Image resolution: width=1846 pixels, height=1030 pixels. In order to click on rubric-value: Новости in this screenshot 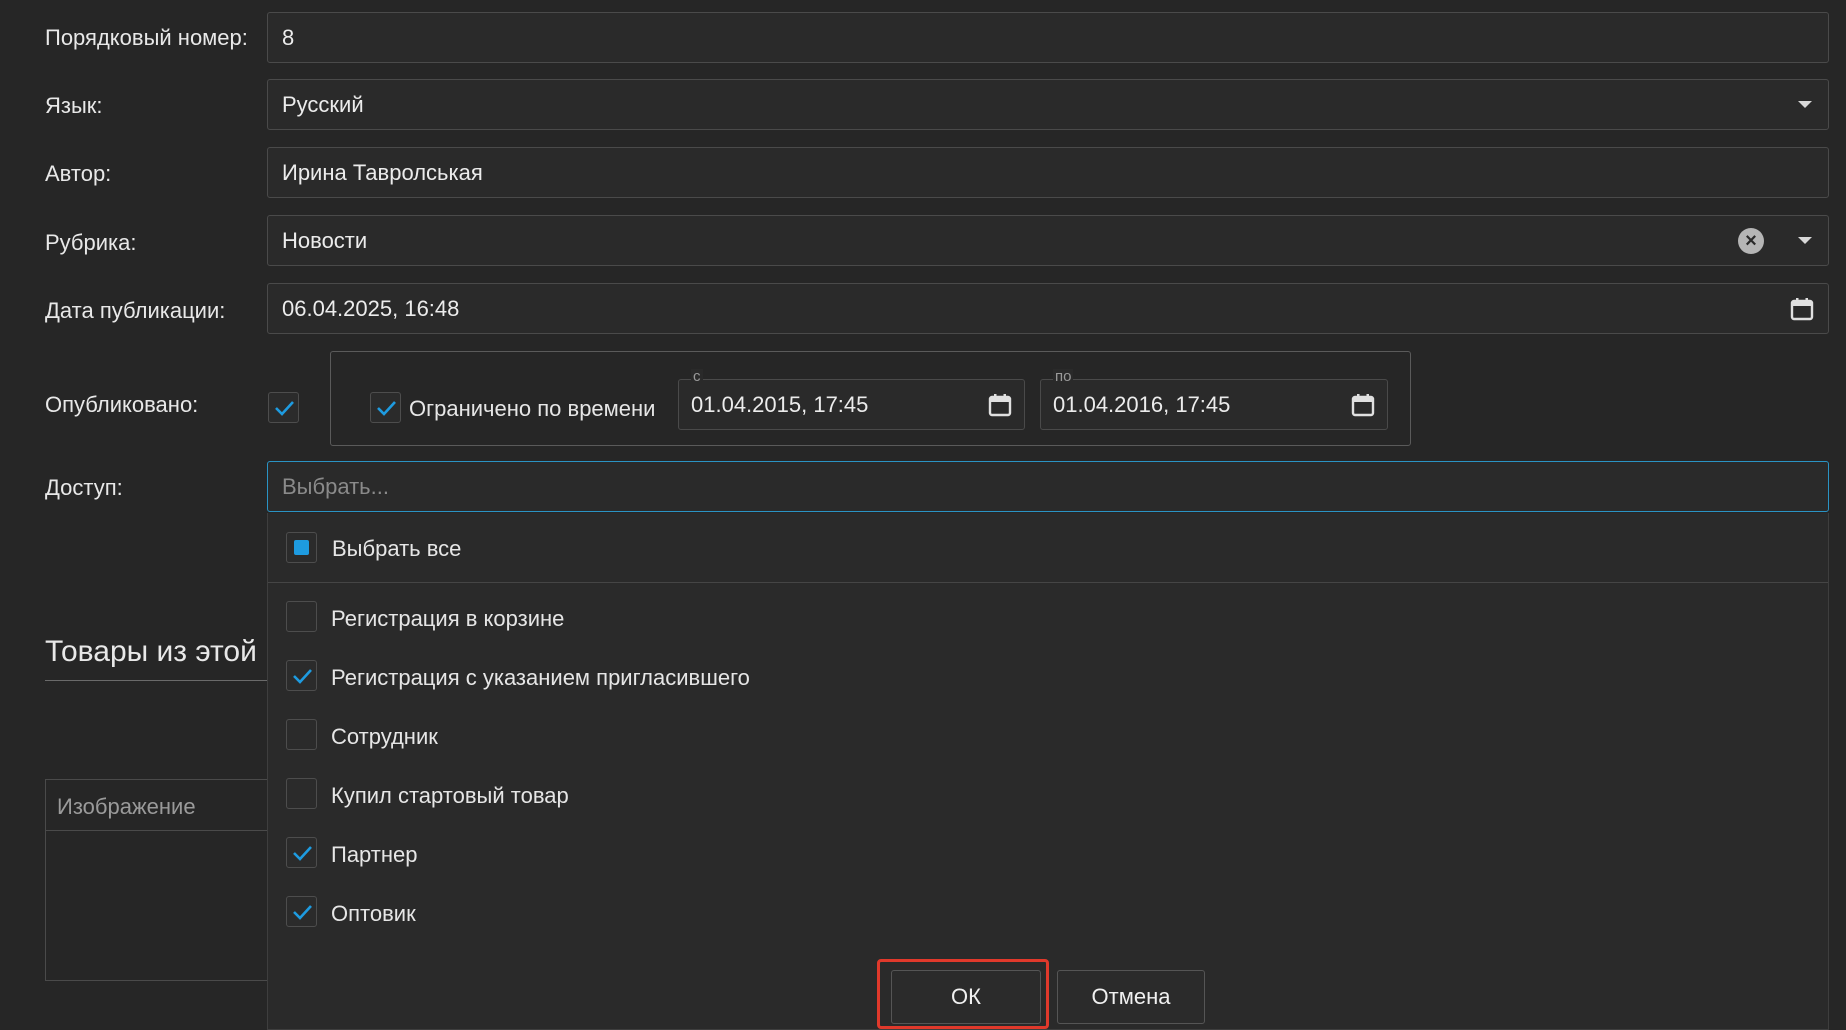, I will do `click(325, 240)`.